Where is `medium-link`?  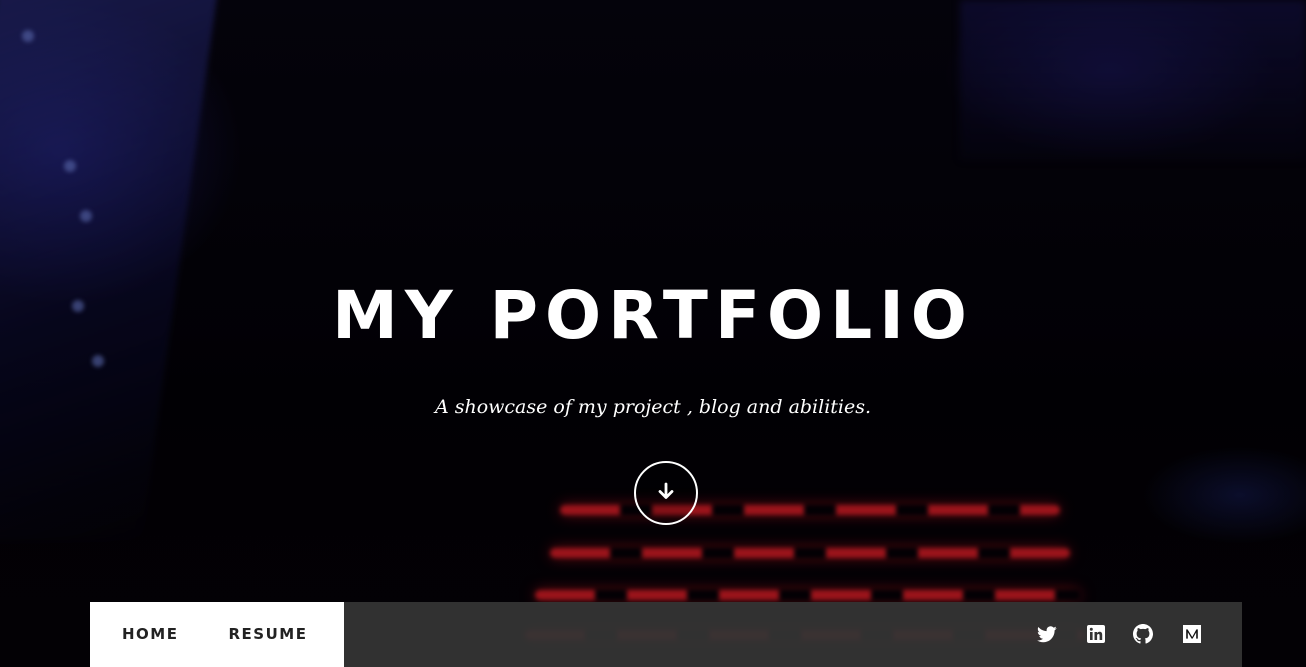 medium-link is located at coordinates (1192, 634).